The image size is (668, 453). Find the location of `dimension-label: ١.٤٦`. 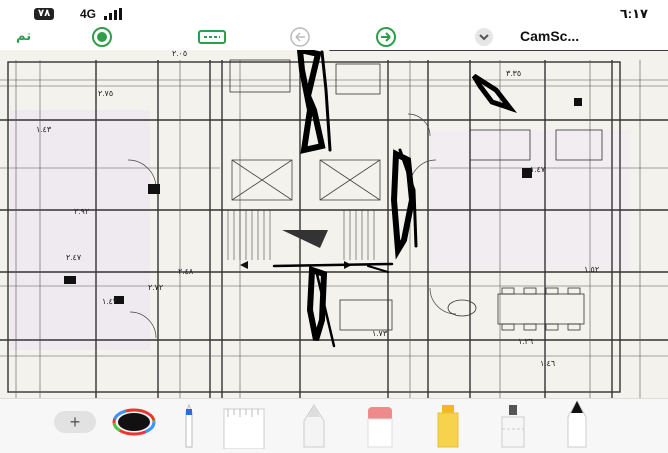

dimension-label: ١.٤٦ is located at coordinates (547, 363).